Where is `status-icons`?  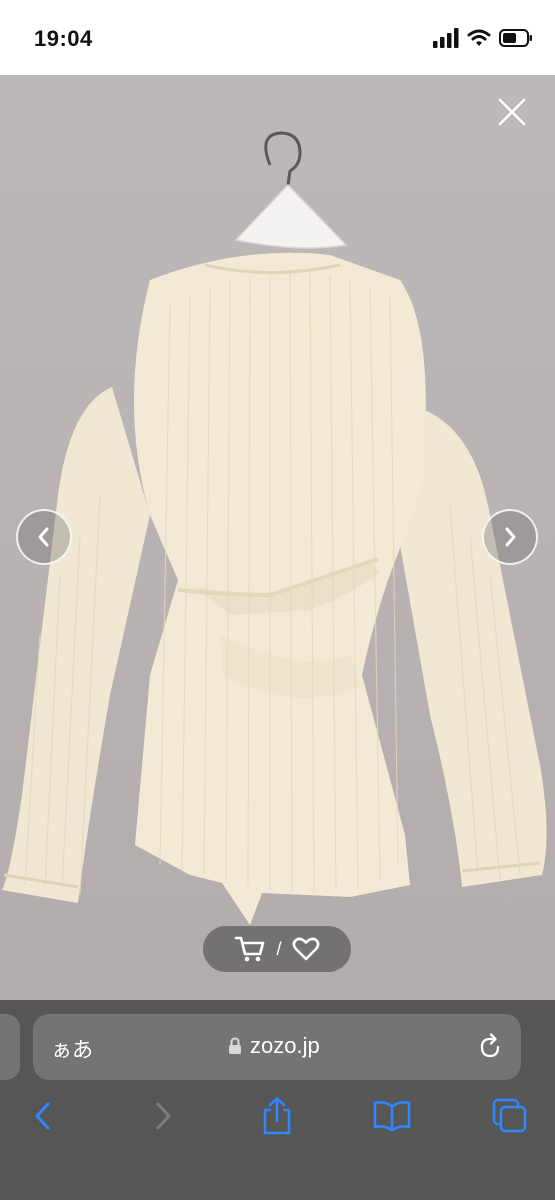
status-icons is located at coordinates (483, 40).